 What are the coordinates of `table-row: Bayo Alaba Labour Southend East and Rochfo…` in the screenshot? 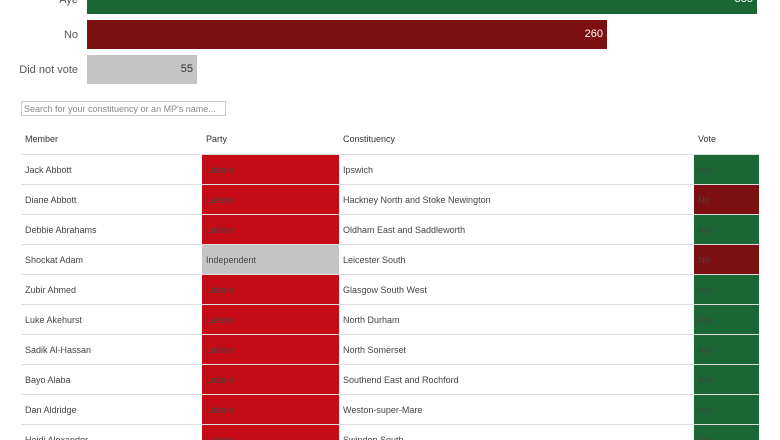 It's located at (390, 379).